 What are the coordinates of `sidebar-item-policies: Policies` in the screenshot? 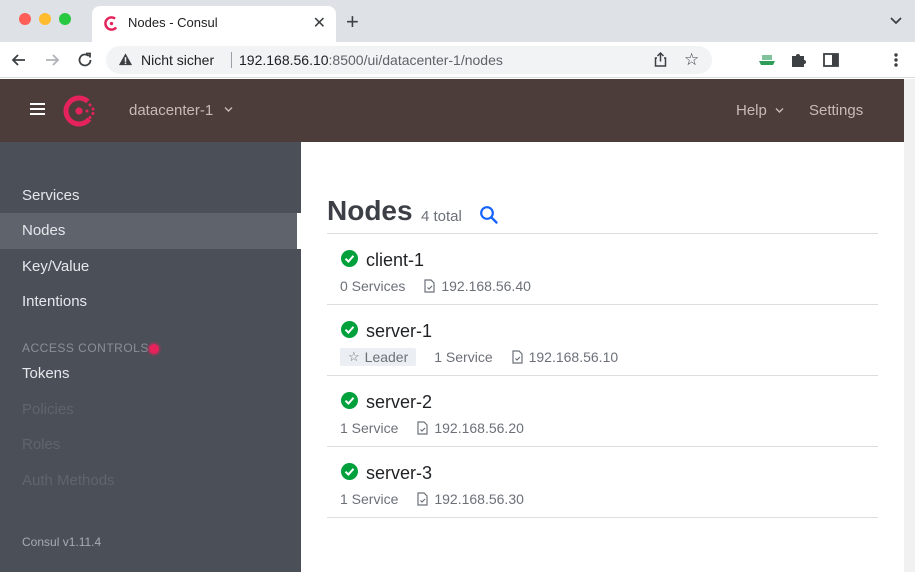 It's located at (48, 409).